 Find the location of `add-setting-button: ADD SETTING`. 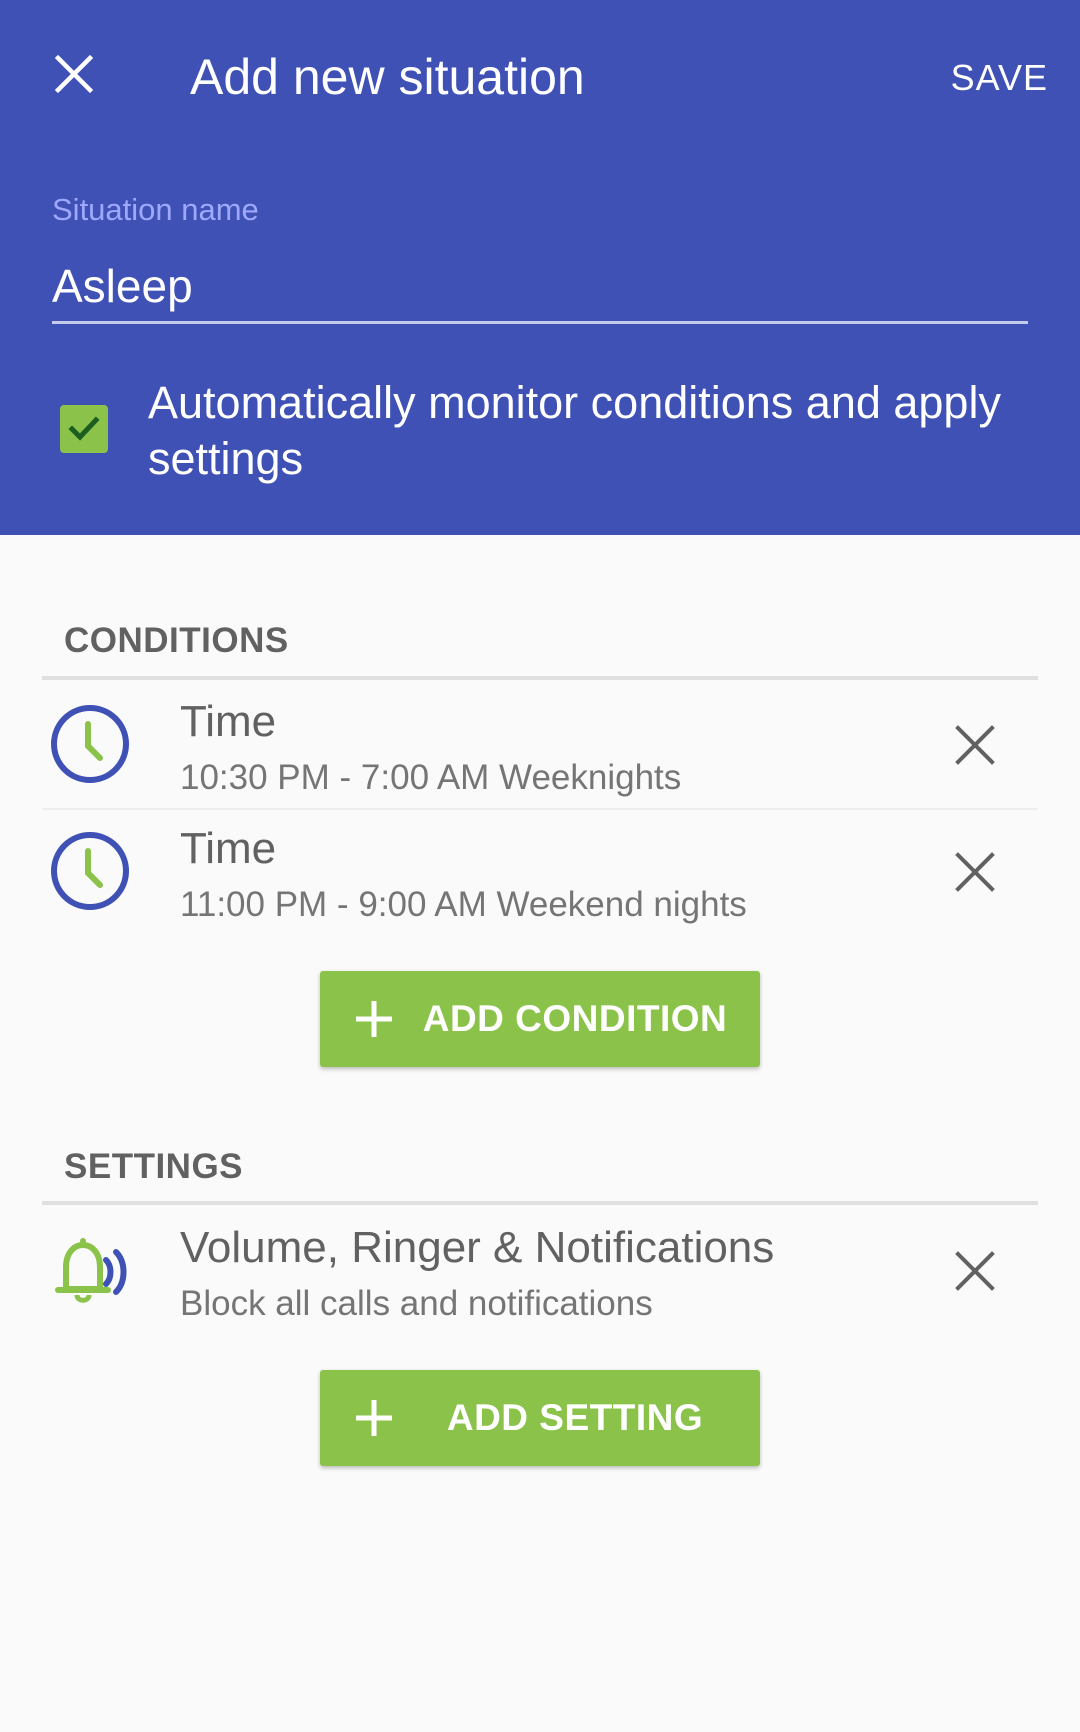

add-setting-button: ADD SETTING is located at coordinates (540, 1418).